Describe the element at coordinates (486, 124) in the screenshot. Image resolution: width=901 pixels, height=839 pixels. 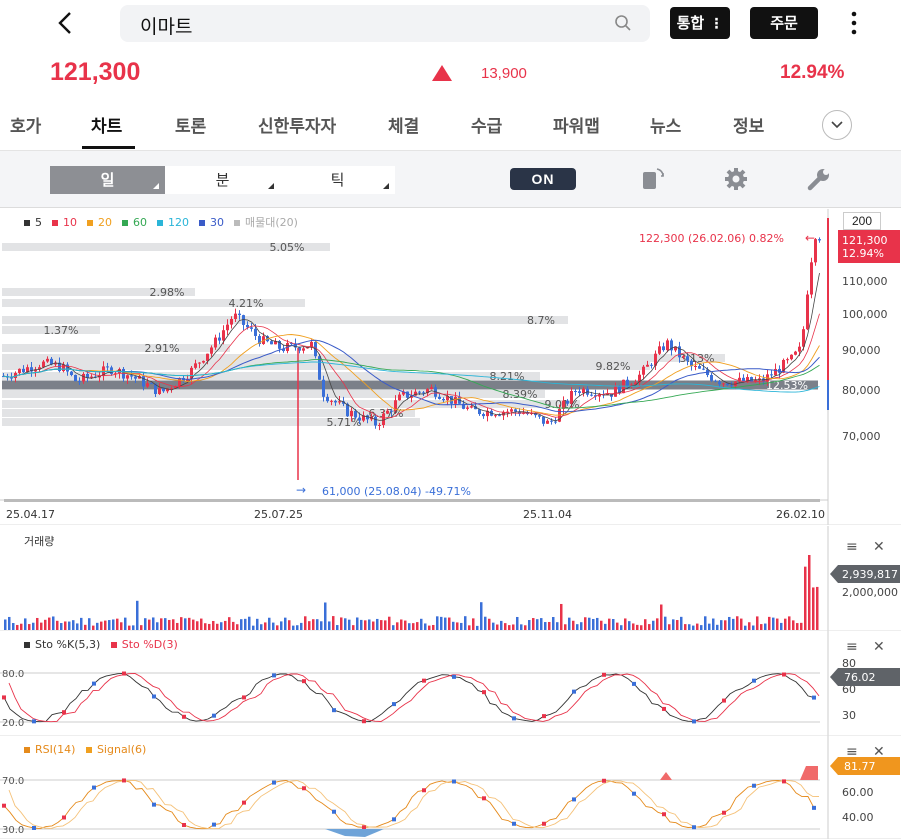
I see `tab-supply: 수급` at that location.